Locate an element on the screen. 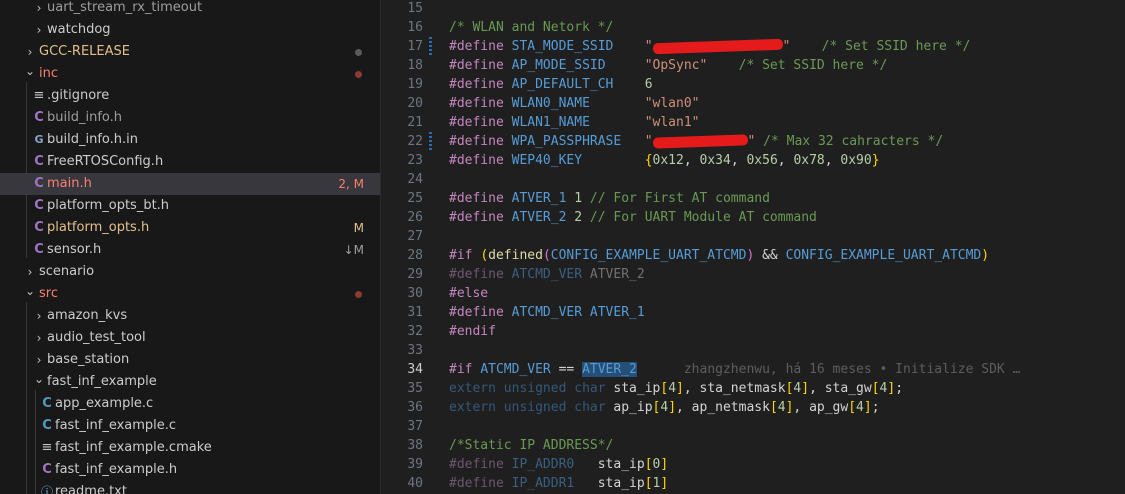  code-line: 31 #define ATCMD_VER ATVER_1 is located at coordinates (753, 312).